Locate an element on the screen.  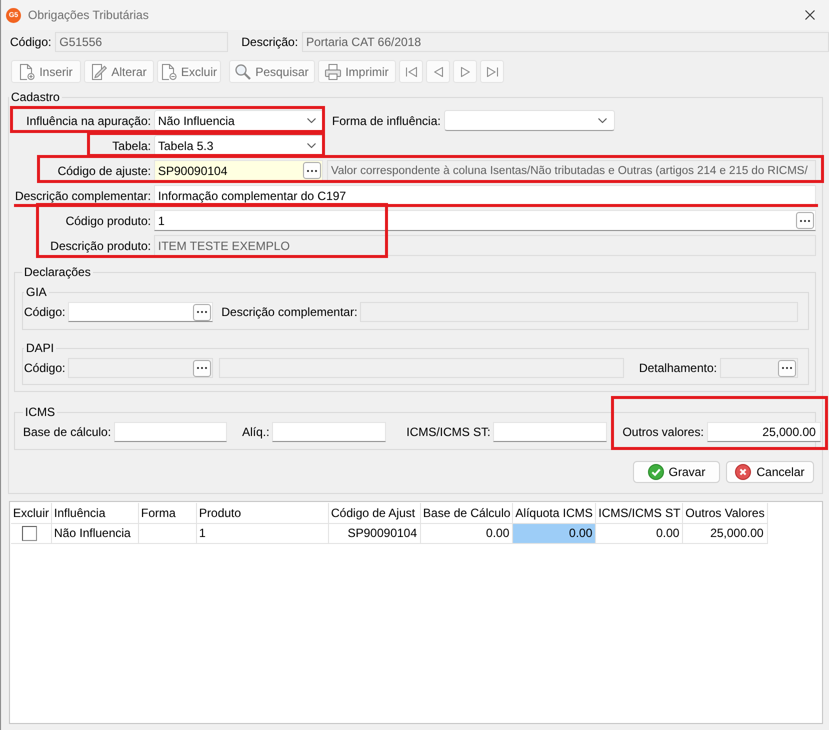
column-header: Outros Valores is located at coordinates (725, 513).